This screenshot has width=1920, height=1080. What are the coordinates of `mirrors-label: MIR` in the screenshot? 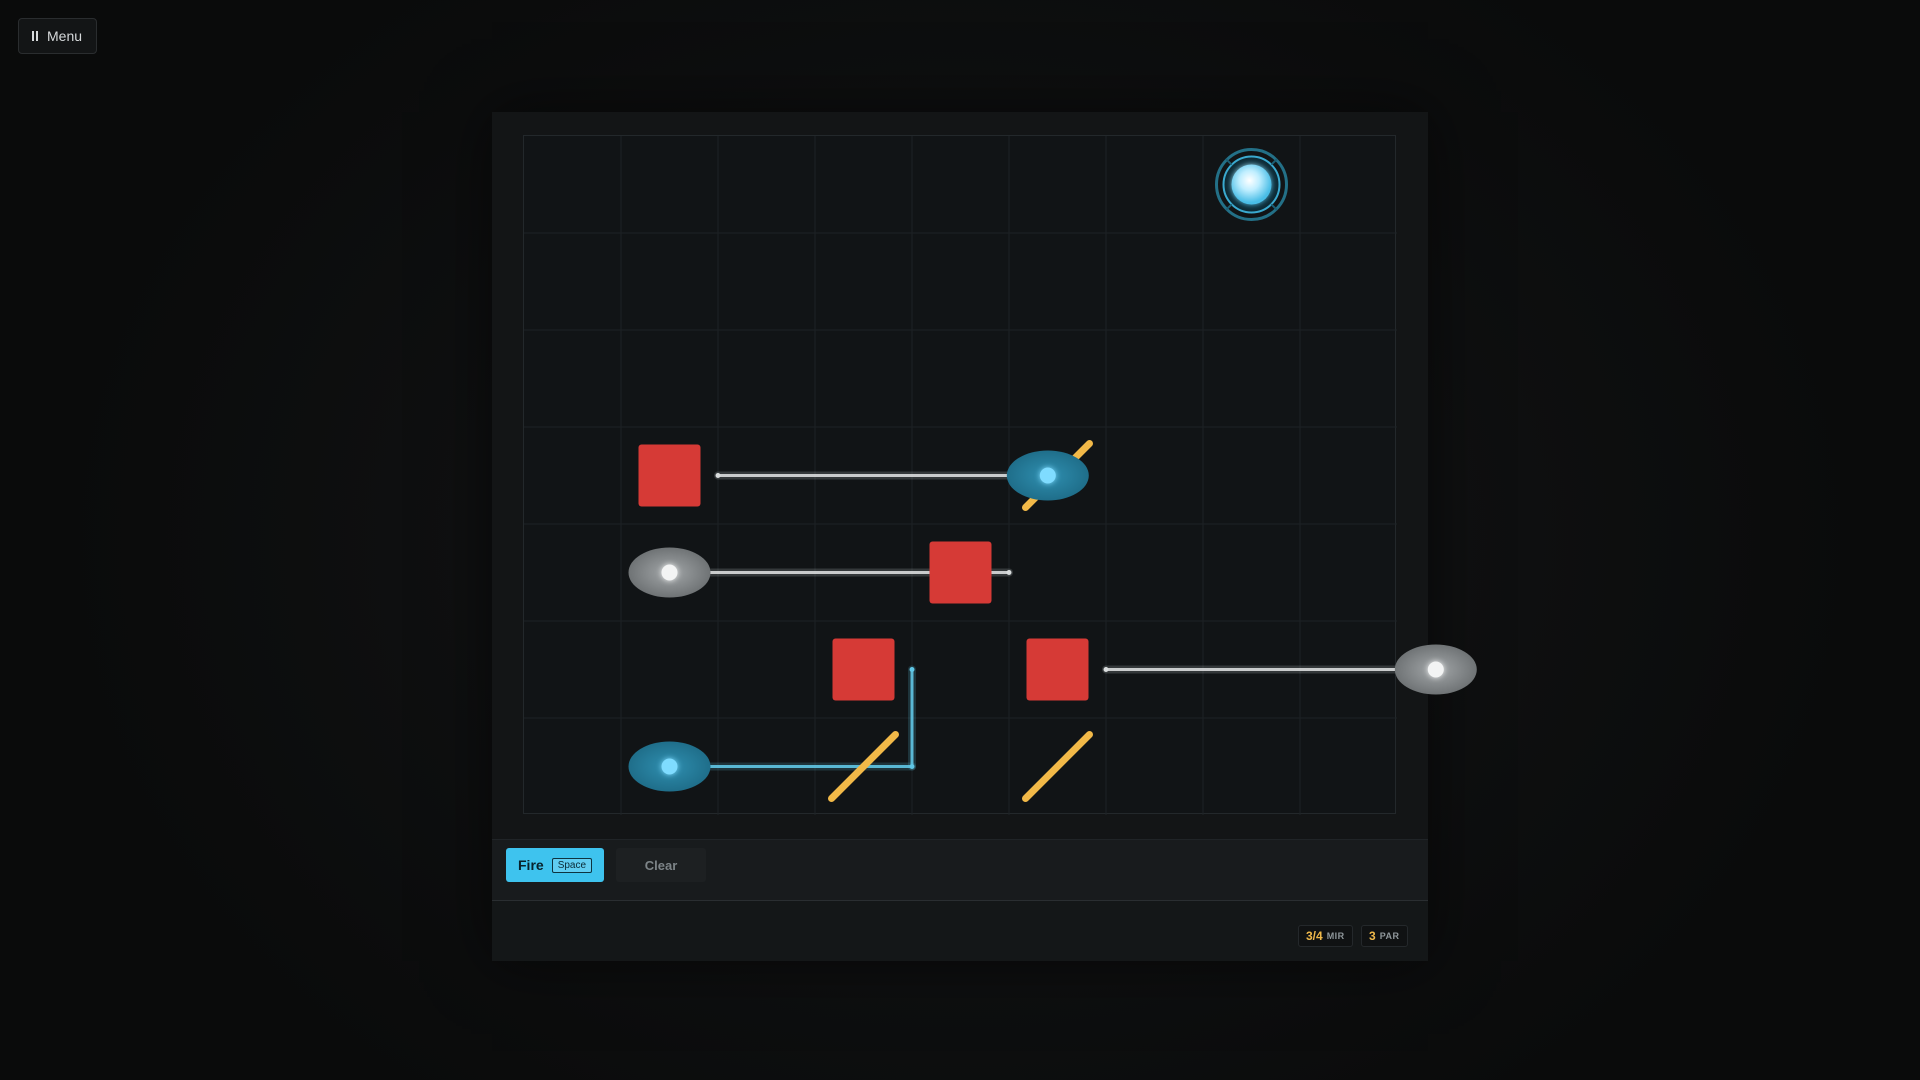 It's located at (1335, 936).